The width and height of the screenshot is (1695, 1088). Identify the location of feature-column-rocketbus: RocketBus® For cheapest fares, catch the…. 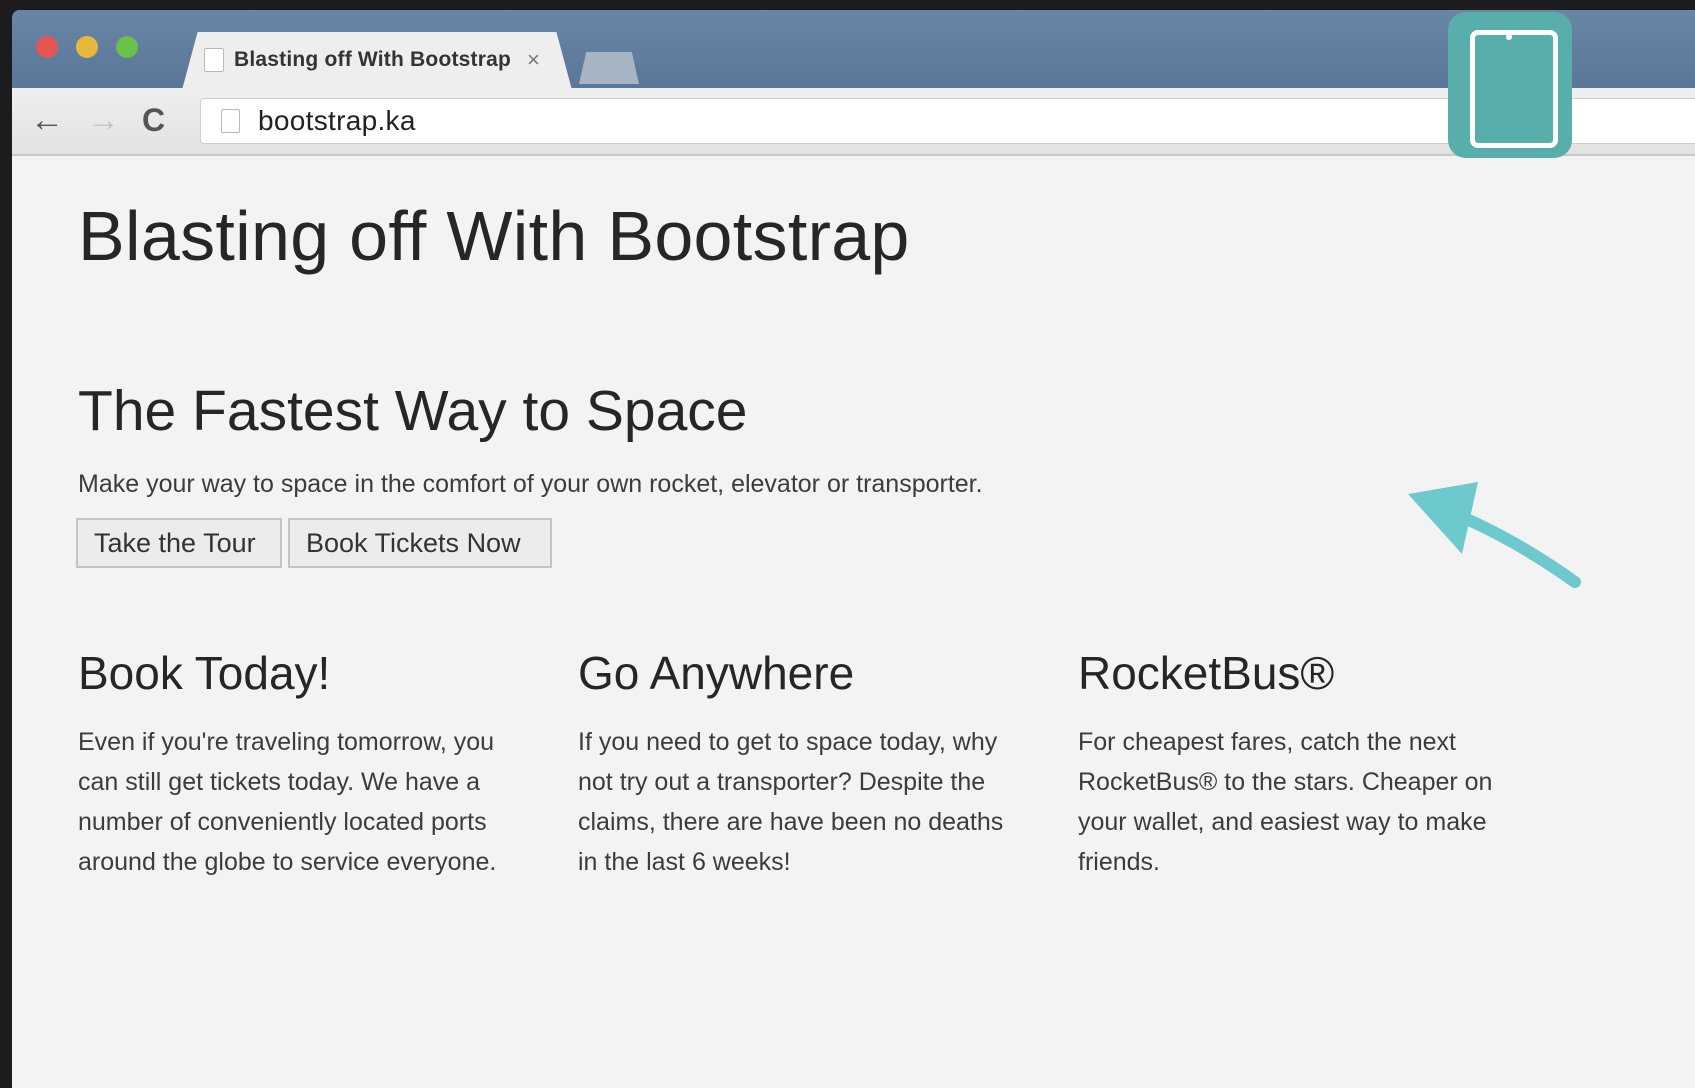
(1303, 764).